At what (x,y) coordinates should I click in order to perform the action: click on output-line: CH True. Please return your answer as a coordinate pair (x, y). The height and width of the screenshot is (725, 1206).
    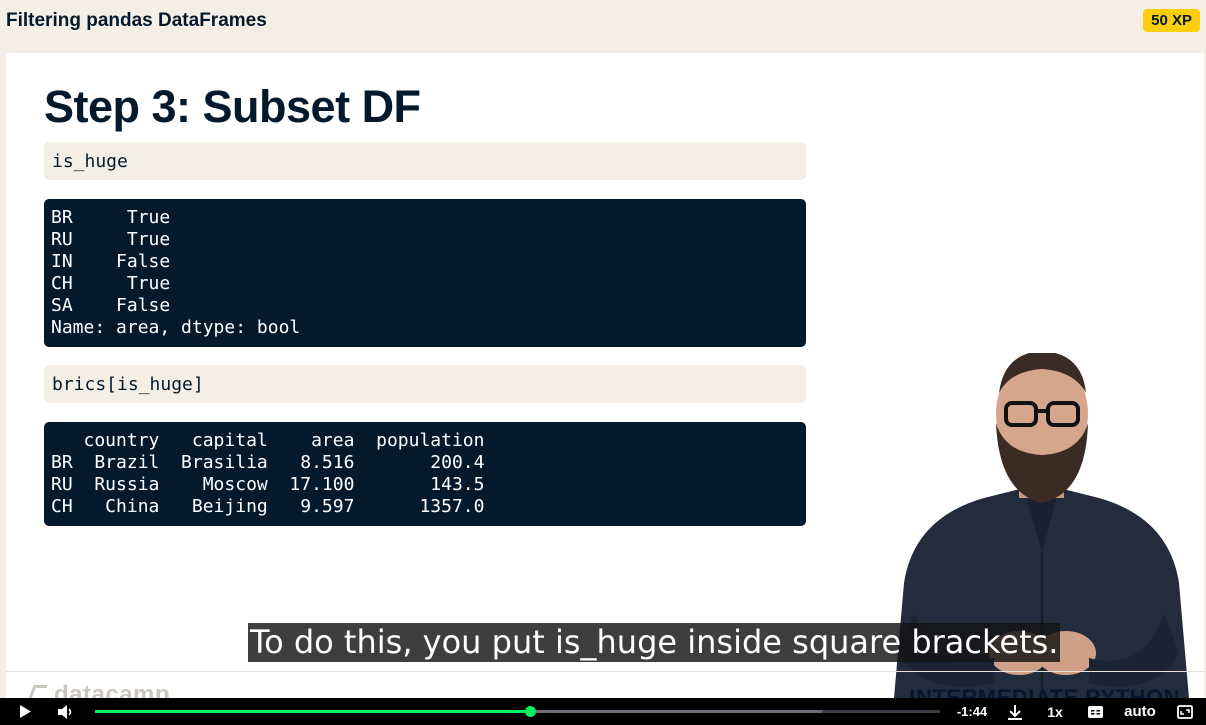
    Looking at the image, I should click on (111, 283).